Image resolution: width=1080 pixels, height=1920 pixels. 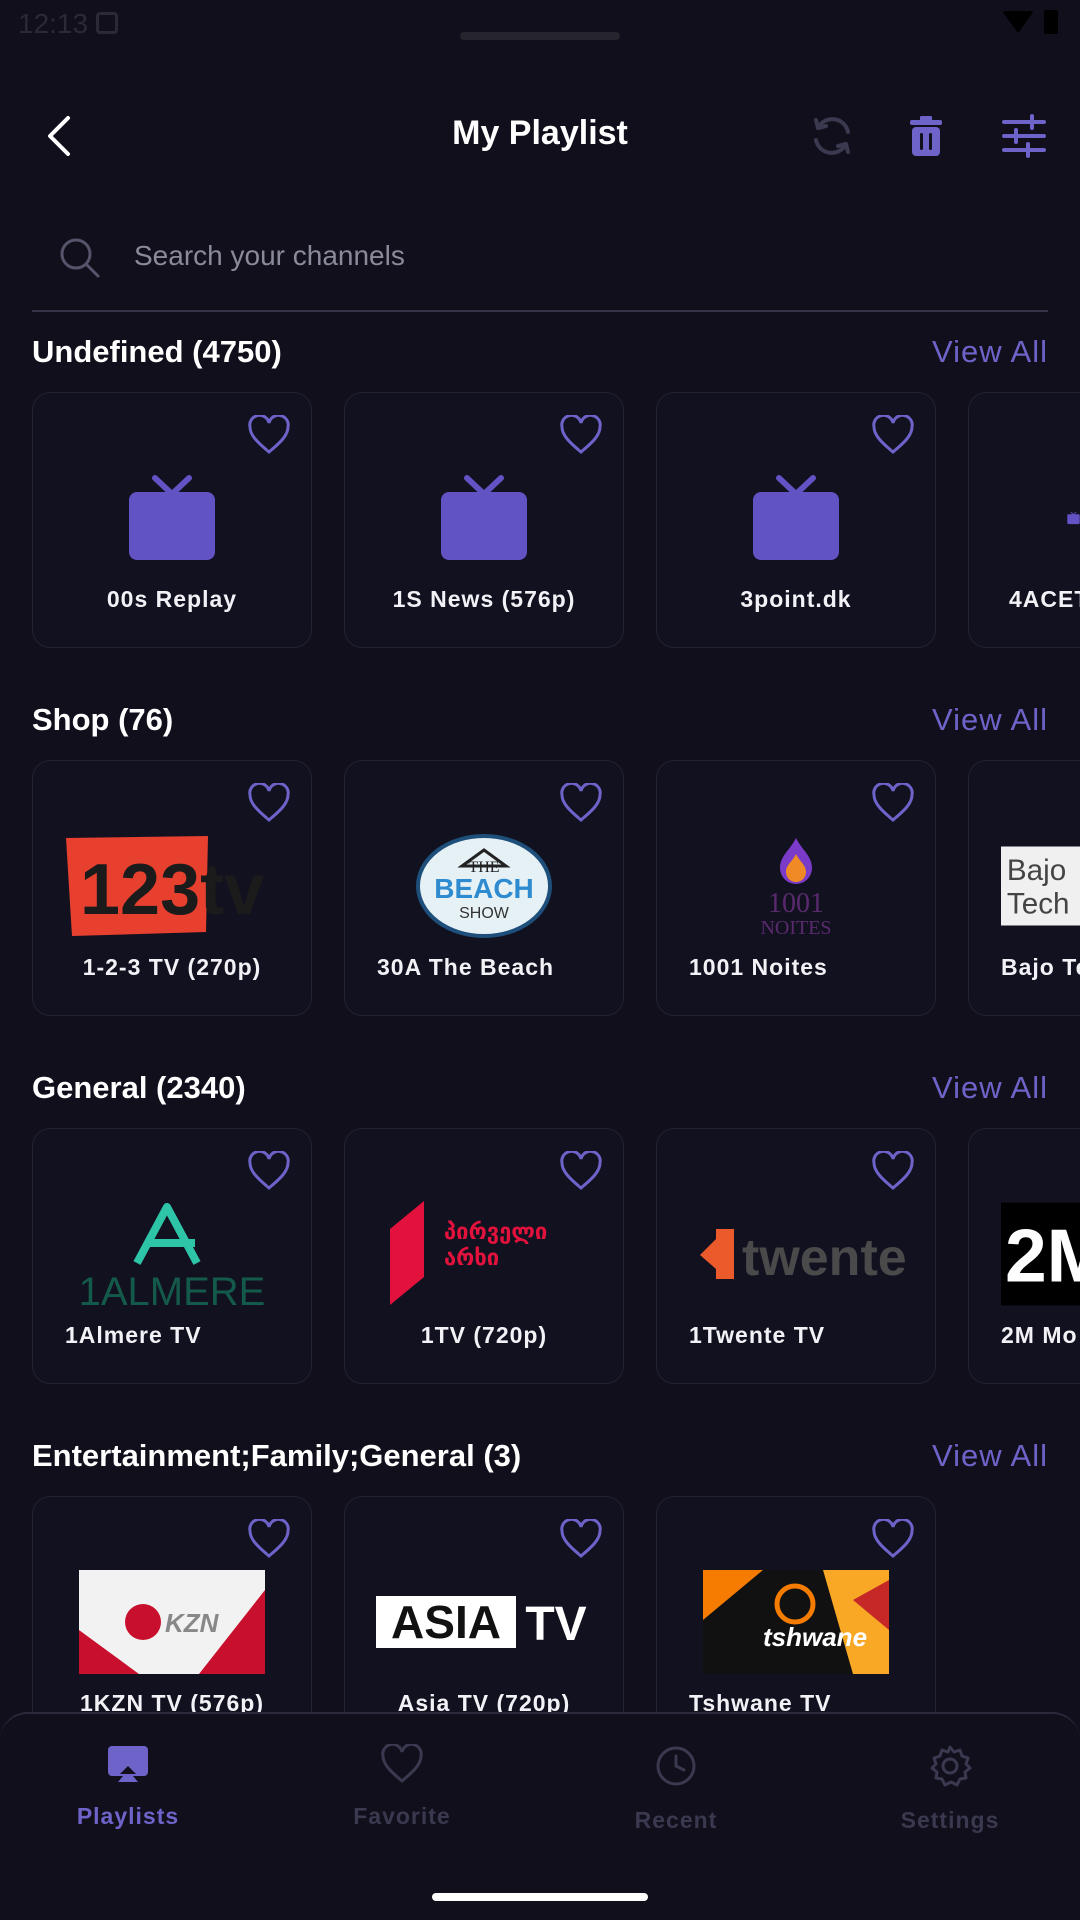 I want to click on channel-card: 4ACET, so click(x=1024, y=520).